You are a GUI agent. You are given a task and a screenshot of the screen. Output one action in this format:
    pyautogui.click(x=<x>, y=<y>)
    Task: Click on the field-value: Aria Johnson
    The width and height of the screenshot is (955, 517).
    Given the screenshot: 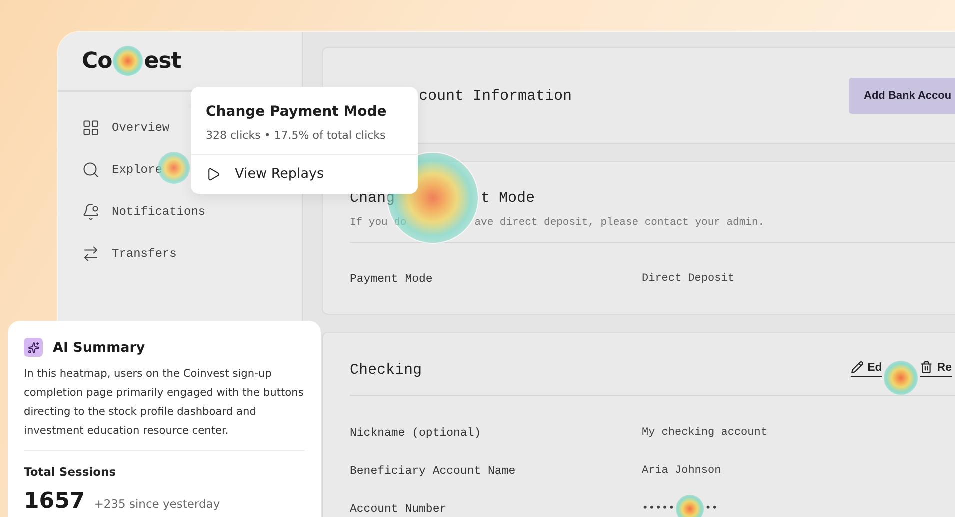 What is the action you would take?
    pyautogui.click(x=682, y=471)
    